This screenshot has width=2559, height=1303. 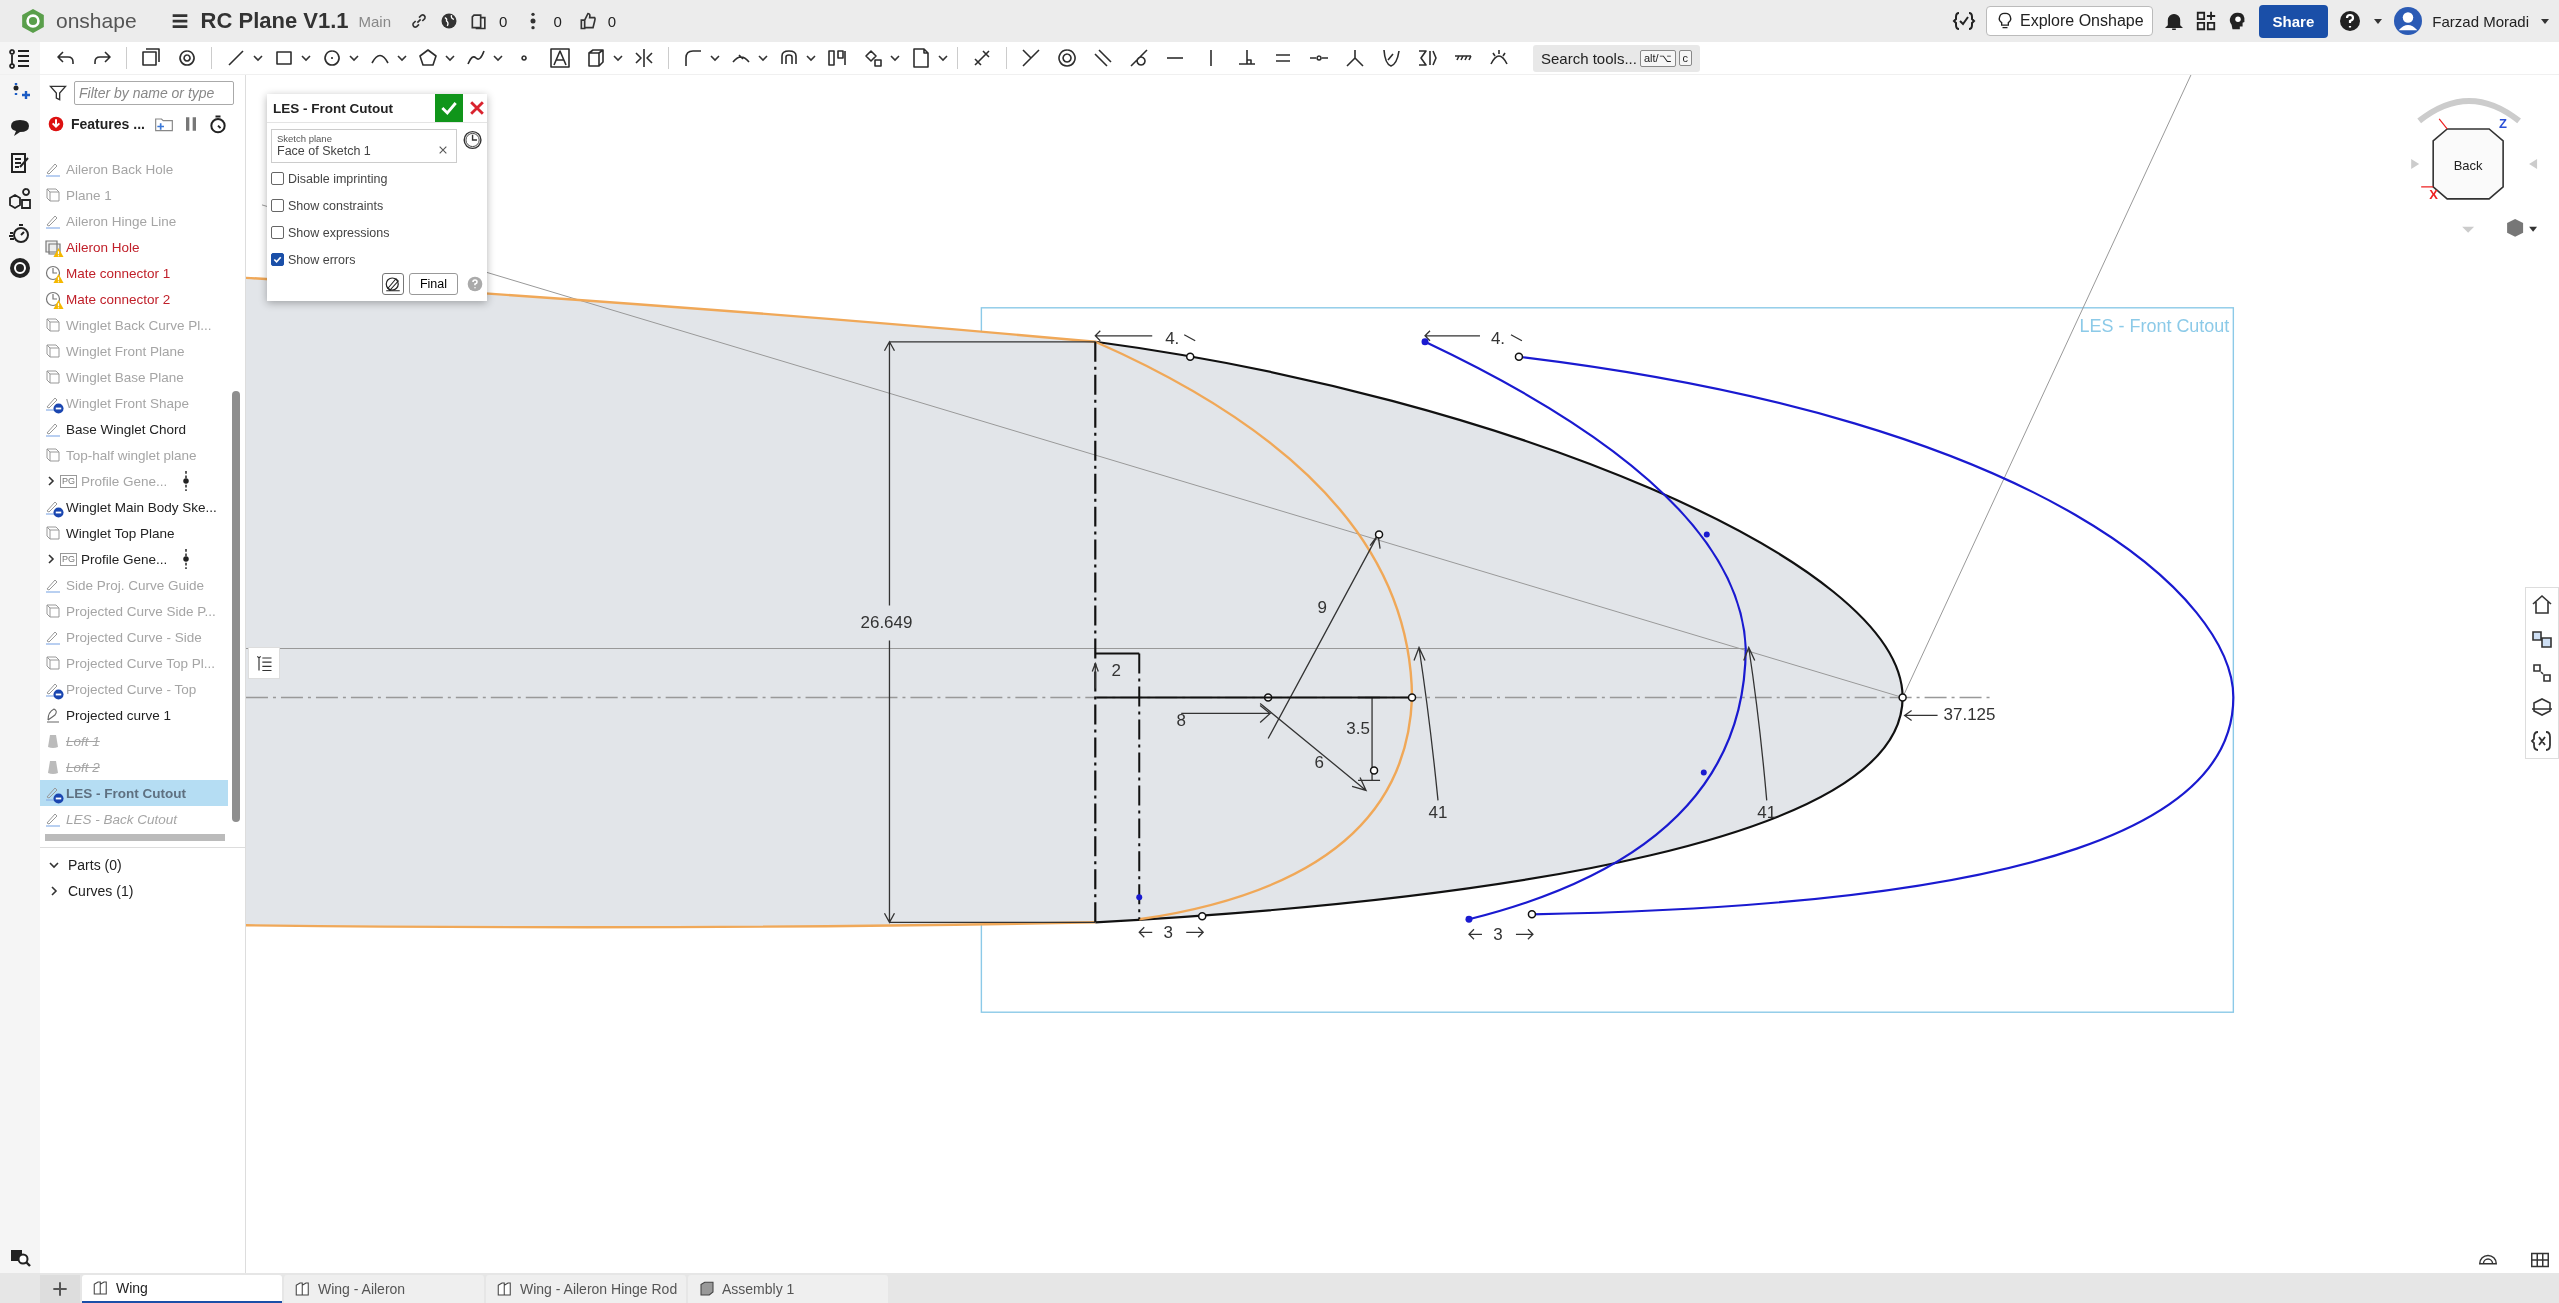 What do you see at coordinates (377, 178) in the screenshot?
I see `checkbox-option: Disable imprinting` at bounding box center [377, 178].